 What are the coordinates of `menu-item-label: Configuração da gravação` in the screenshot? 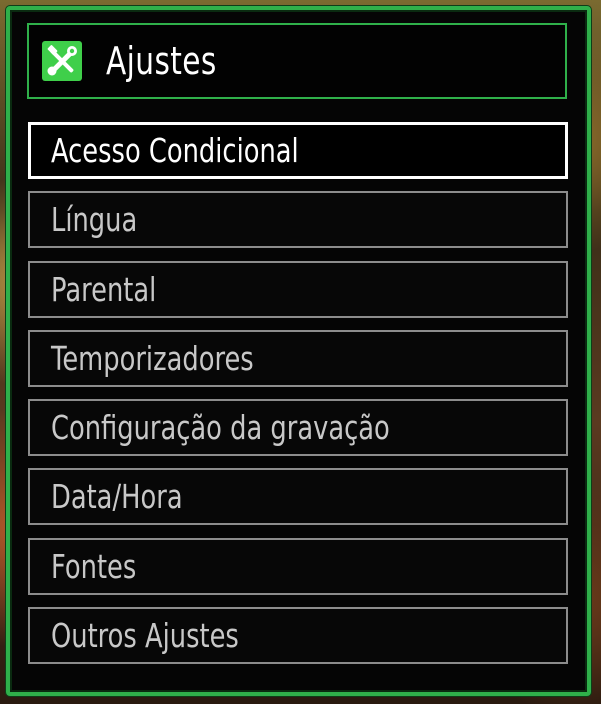 It's located at (220, 428).